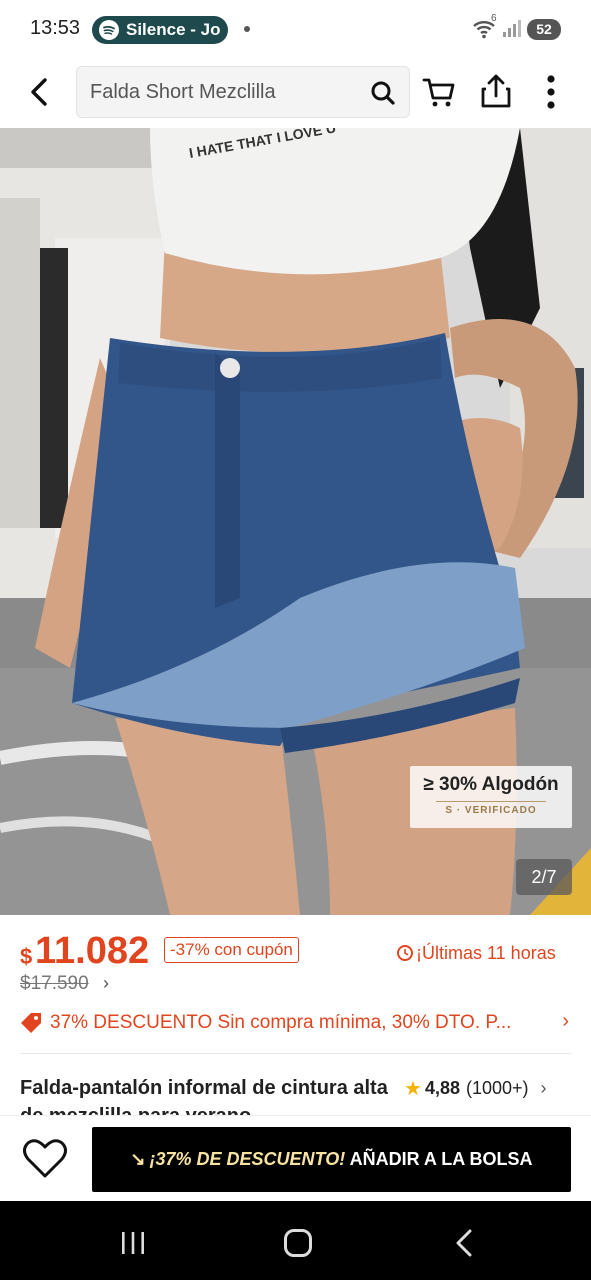 This screenshot has width=591, height=1280. What do you see at coordinates (551, 92) in the screenshot?
I see `more-vertical-icon` at bounding box center [551, 92].